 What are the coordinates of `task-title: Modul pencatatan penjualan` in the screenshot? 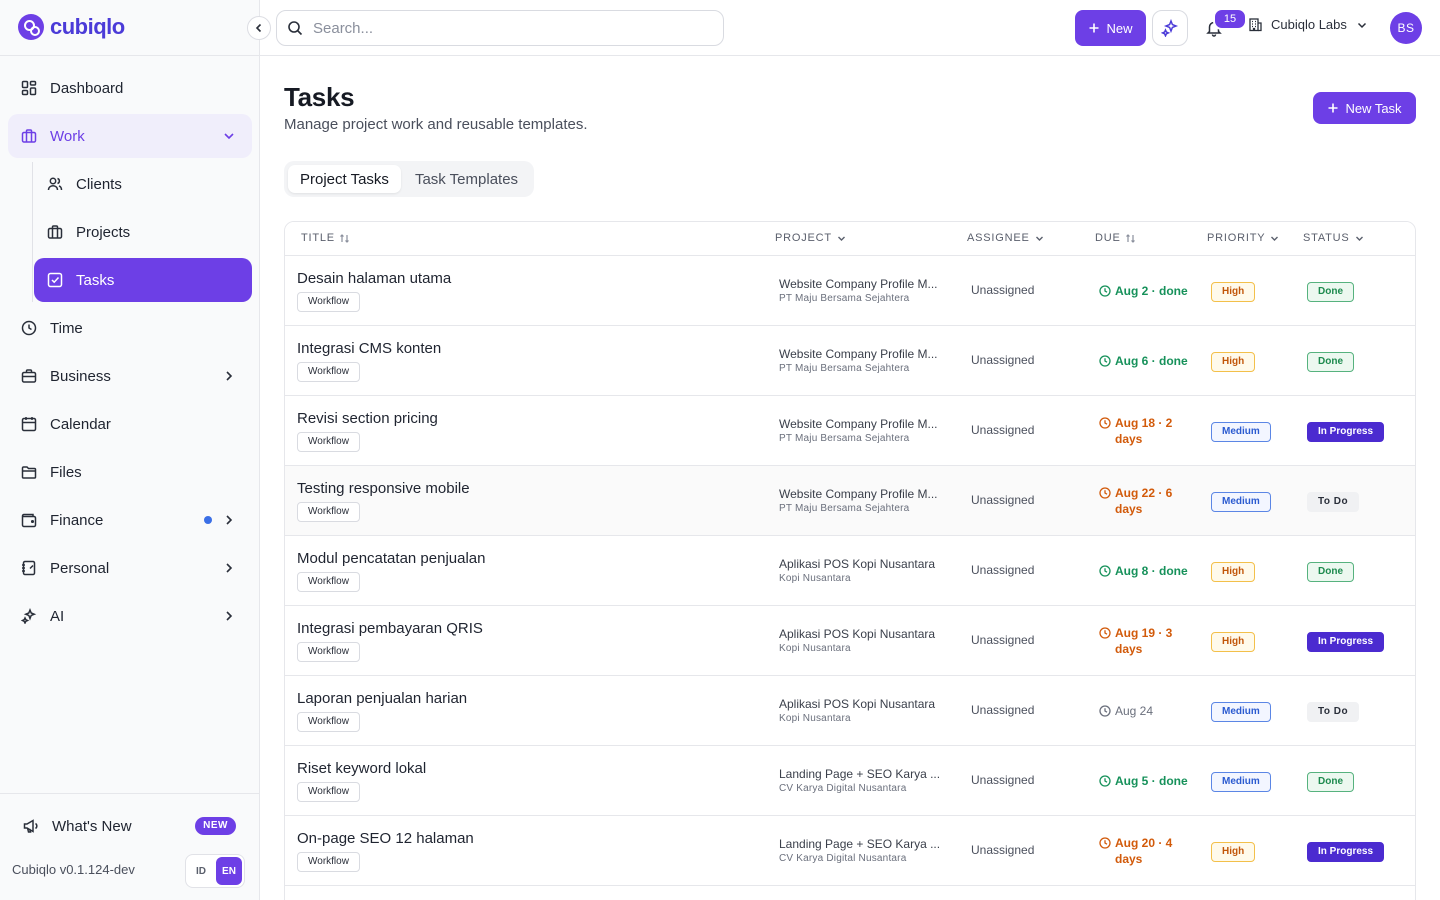 It's located at (391, 558).